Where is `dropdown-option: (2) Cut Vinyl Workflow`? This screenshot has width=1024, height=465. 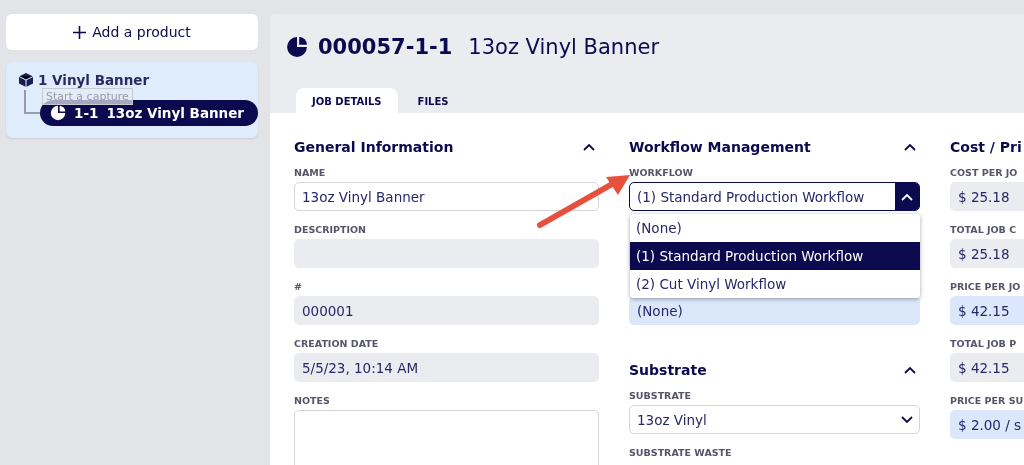
dropdown-option: (2) Cut Vinyl Workflow is located at coordinates (775, 284).